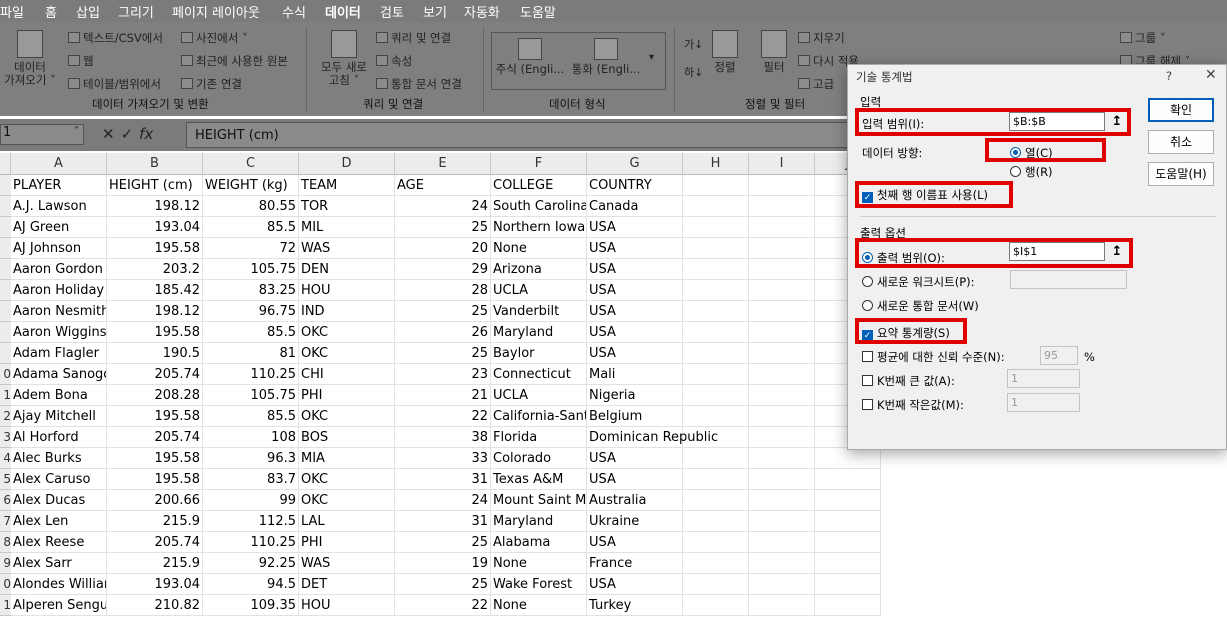 The image size is (1227, 627). I want to click on table-cell: Maryland, so click(539, 332).